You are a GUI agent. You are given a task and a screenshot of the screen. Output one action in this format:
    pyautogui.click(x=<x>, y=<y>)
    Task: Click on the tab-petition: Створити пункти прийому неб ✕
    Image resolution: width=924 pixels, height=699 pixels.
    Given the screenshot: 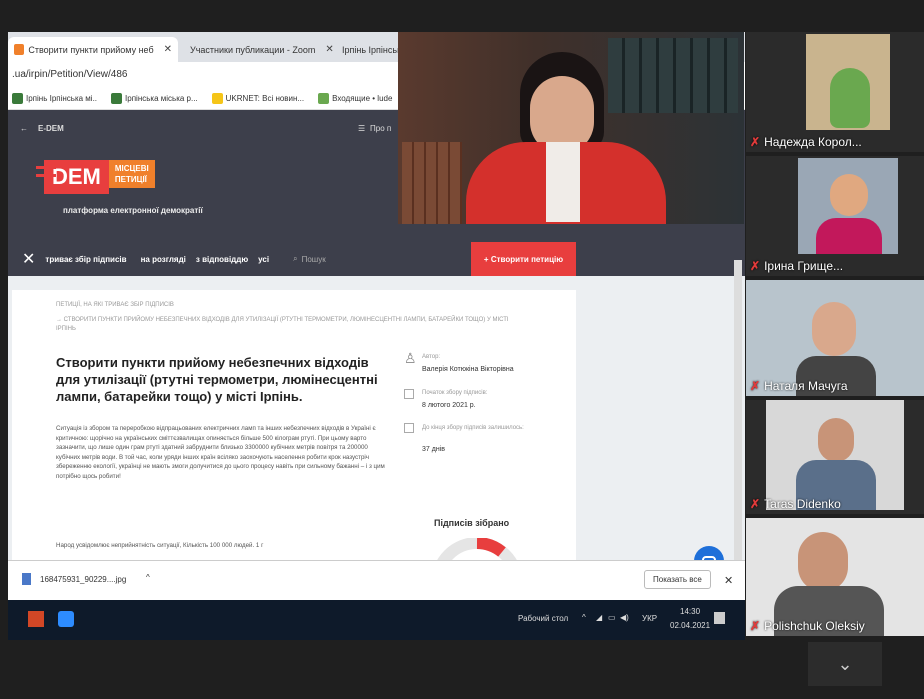 What is the action you would take?
    pyautogui.click(x=93, y=49)
    